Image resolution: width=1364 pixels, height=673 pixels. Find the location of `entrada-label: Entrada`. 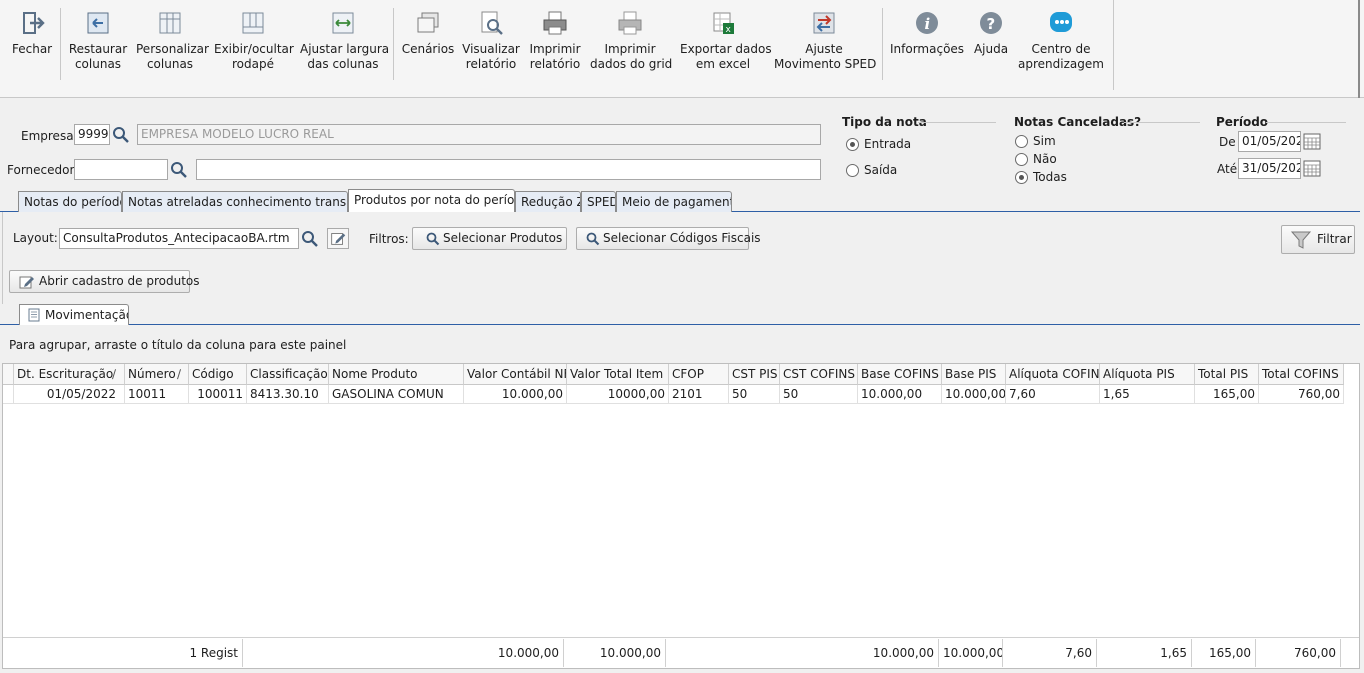

entrada-label: Entrada is located at coordinates (887, 144).